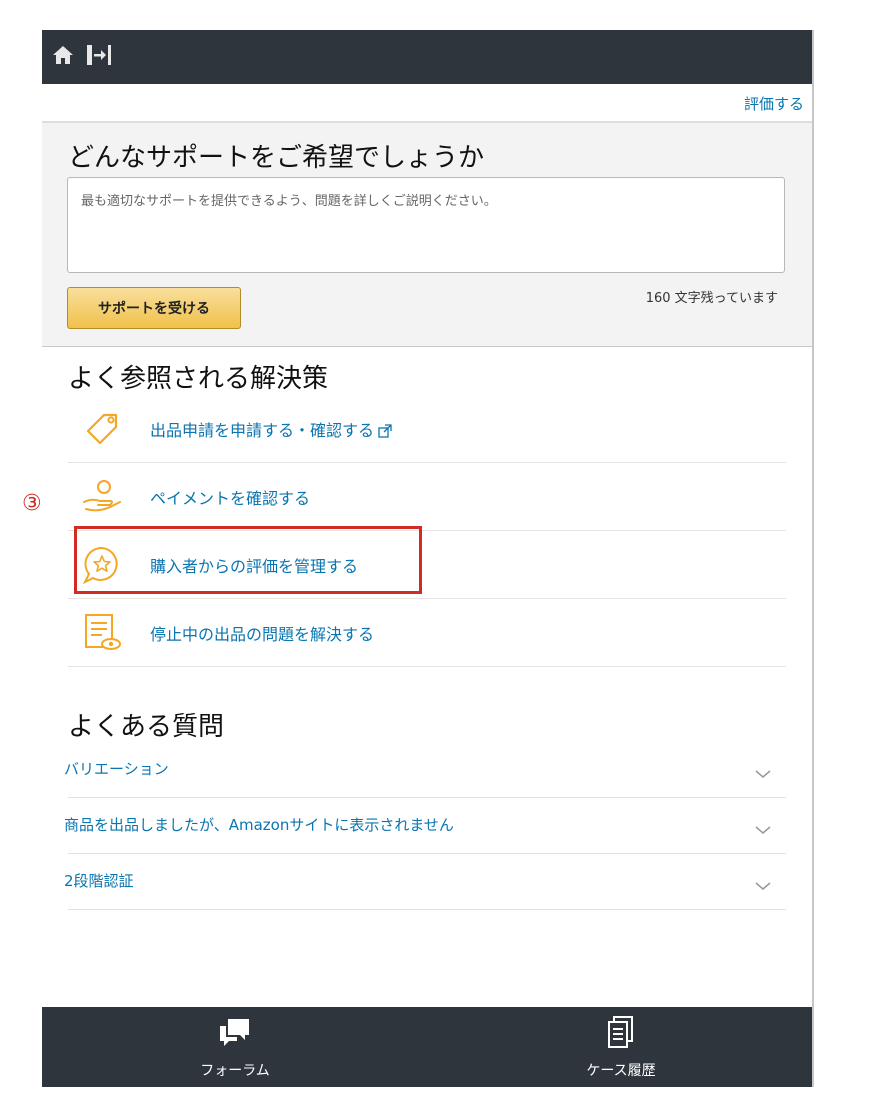  Describe the element at coordinates (146, 727) in the screenshot. I see `faq-title: よくある質問` at that location.